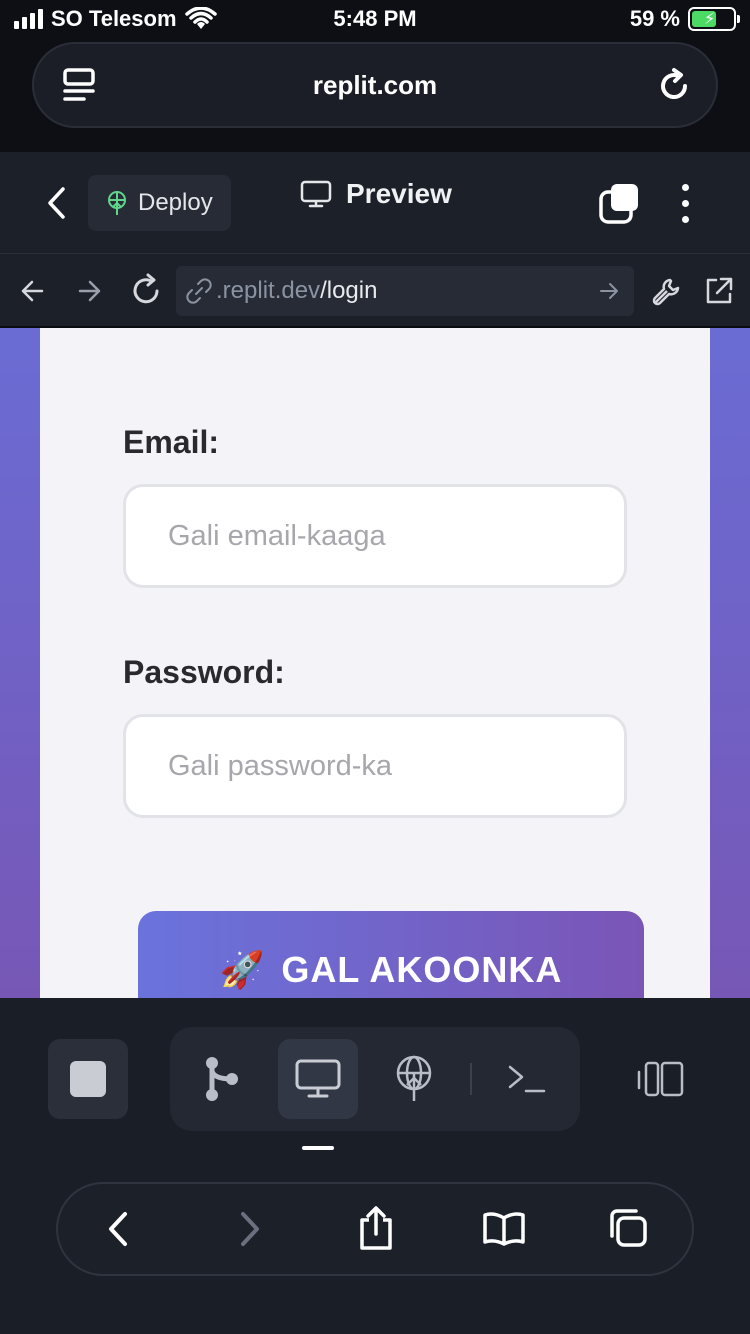  Describe the element at coordinates (33, 291) in the screenshot. I see `nav-back-icon` at that location.